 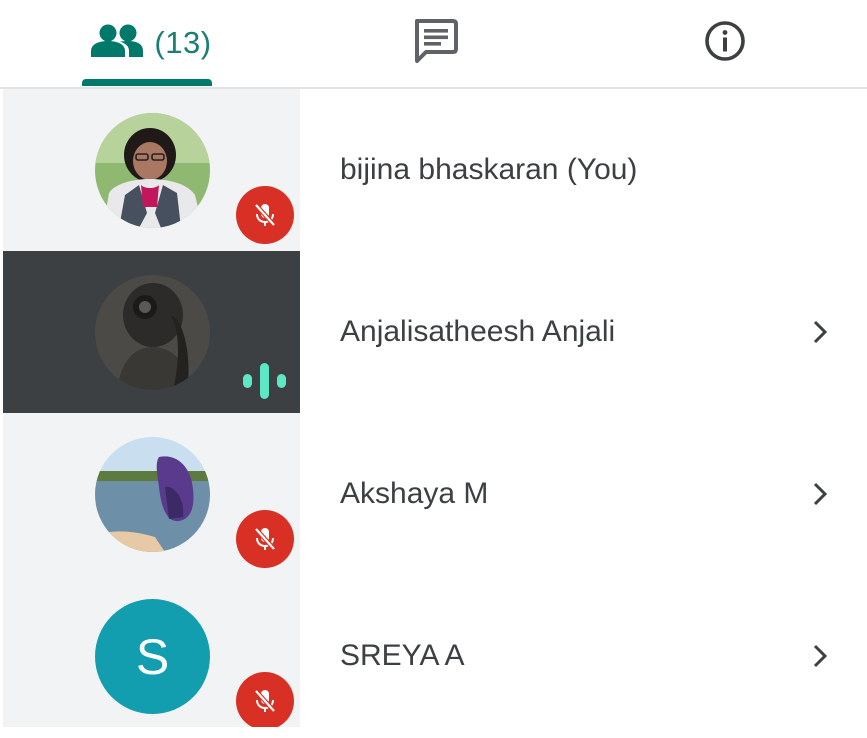 What do you see at coordinates (433, 732) in the screenshot?
I see `list-bottom-edge` at bounding box center [433, 732].